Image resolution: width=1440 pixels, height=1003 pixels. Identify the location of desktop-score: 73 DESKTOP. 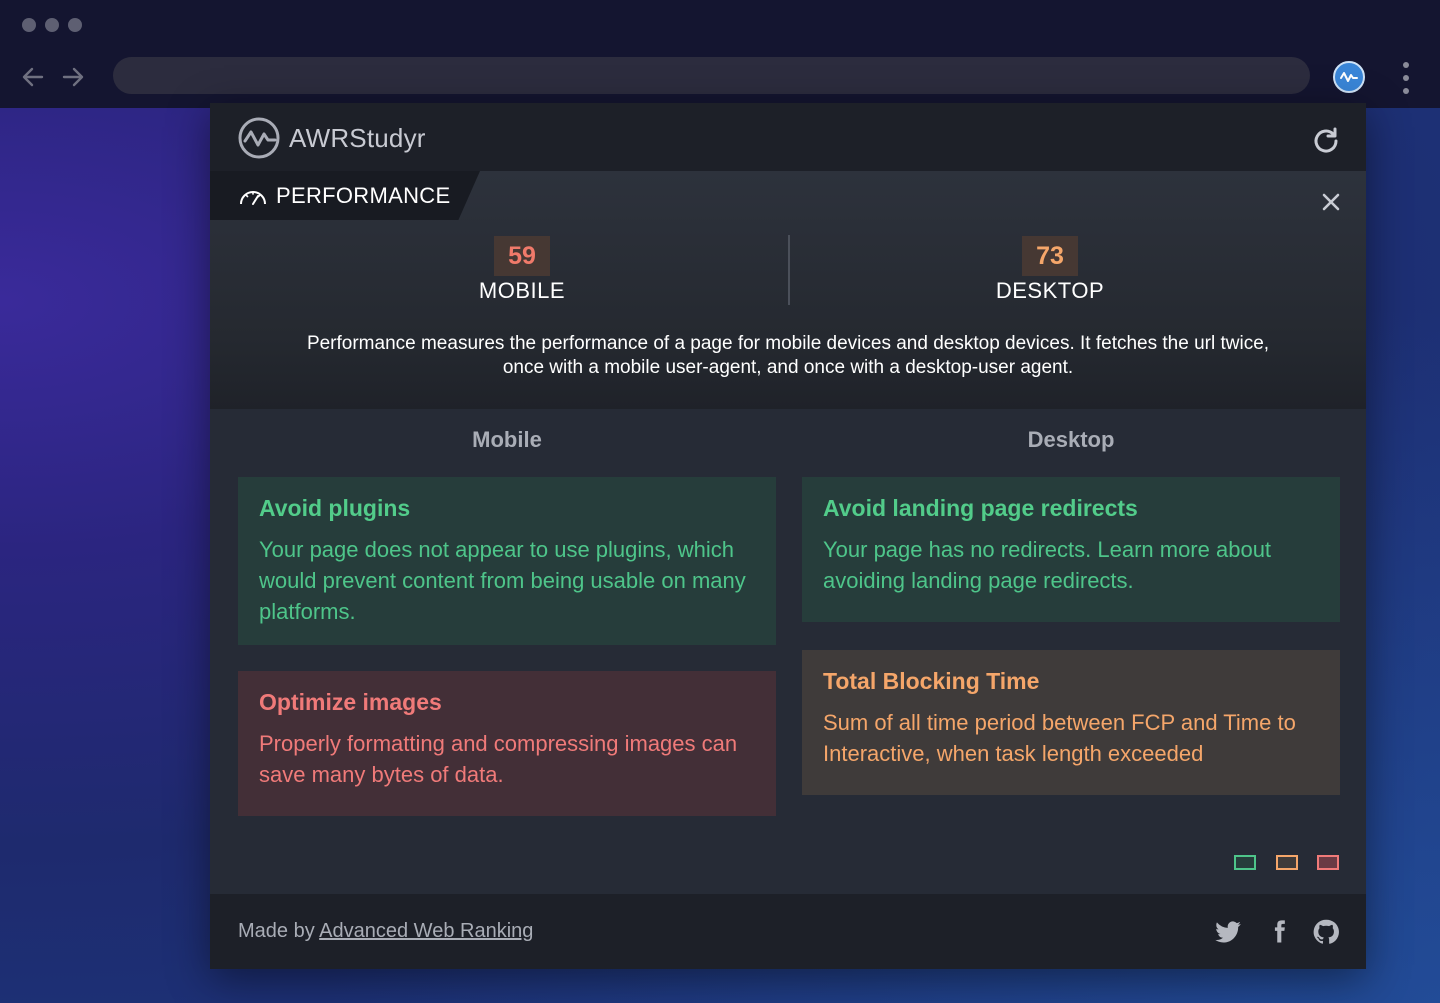
(1050, 270).